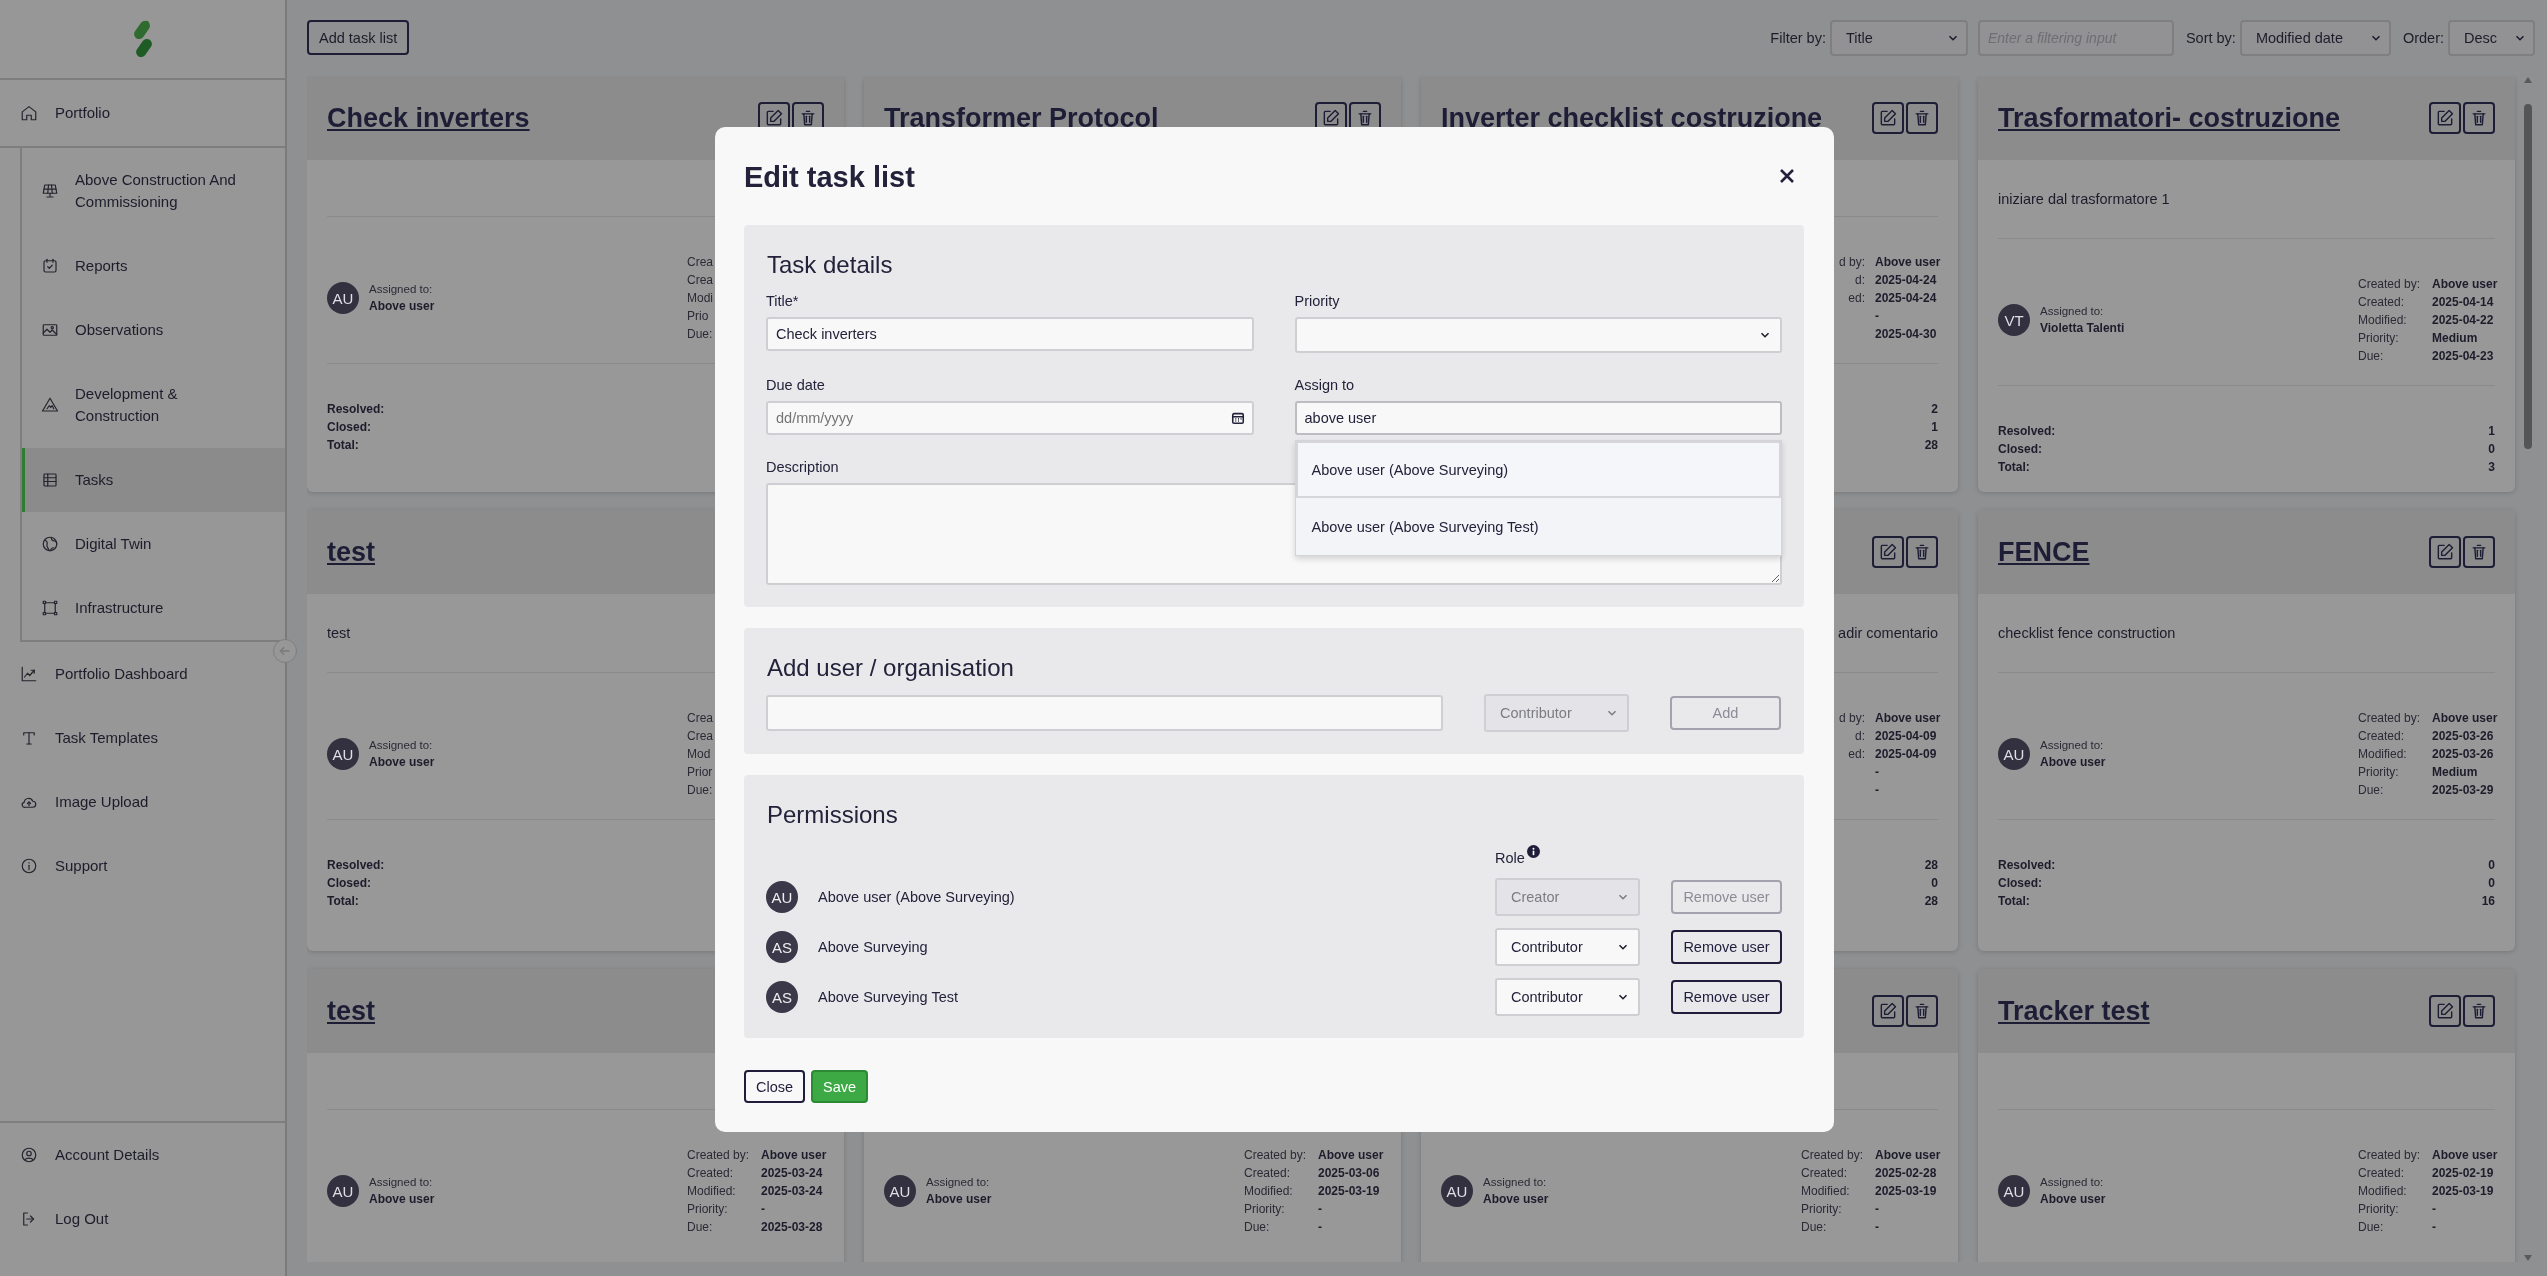  What do you see at coordinates (29, 674) in the screenshot?
I see `line-chart-icon` at bounding box center [29, 674].